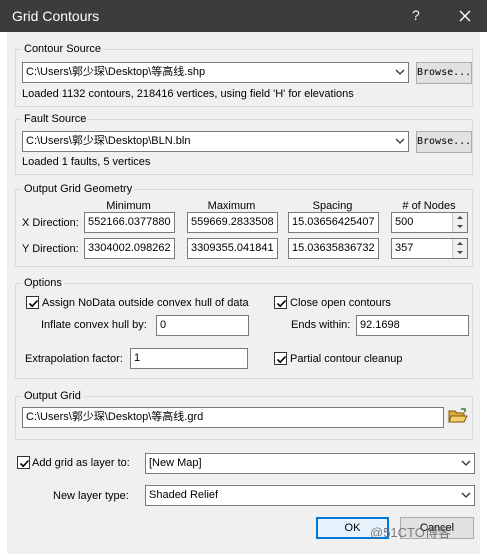 This screenshot has height=554, width=487. What do you see at coordinates (128, 206) in the screenshot?
I see `header-minimum: Minimum` at bounding box center [128, 206].